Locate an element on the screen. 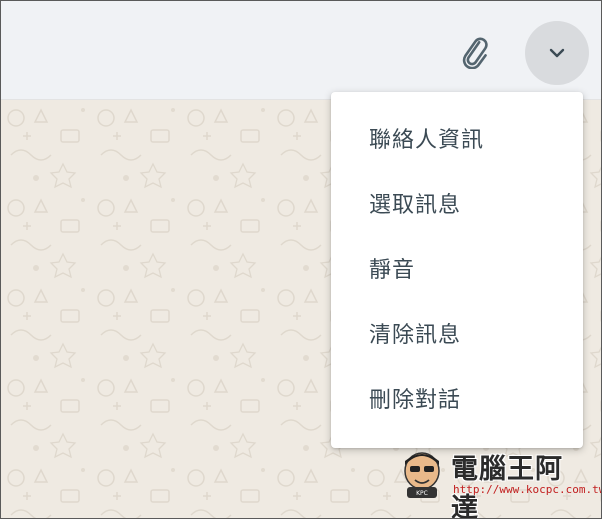 The image size is (602, 519). watermark-url: http://www.kocpc.com.tw is located at coordinates (527, 489).